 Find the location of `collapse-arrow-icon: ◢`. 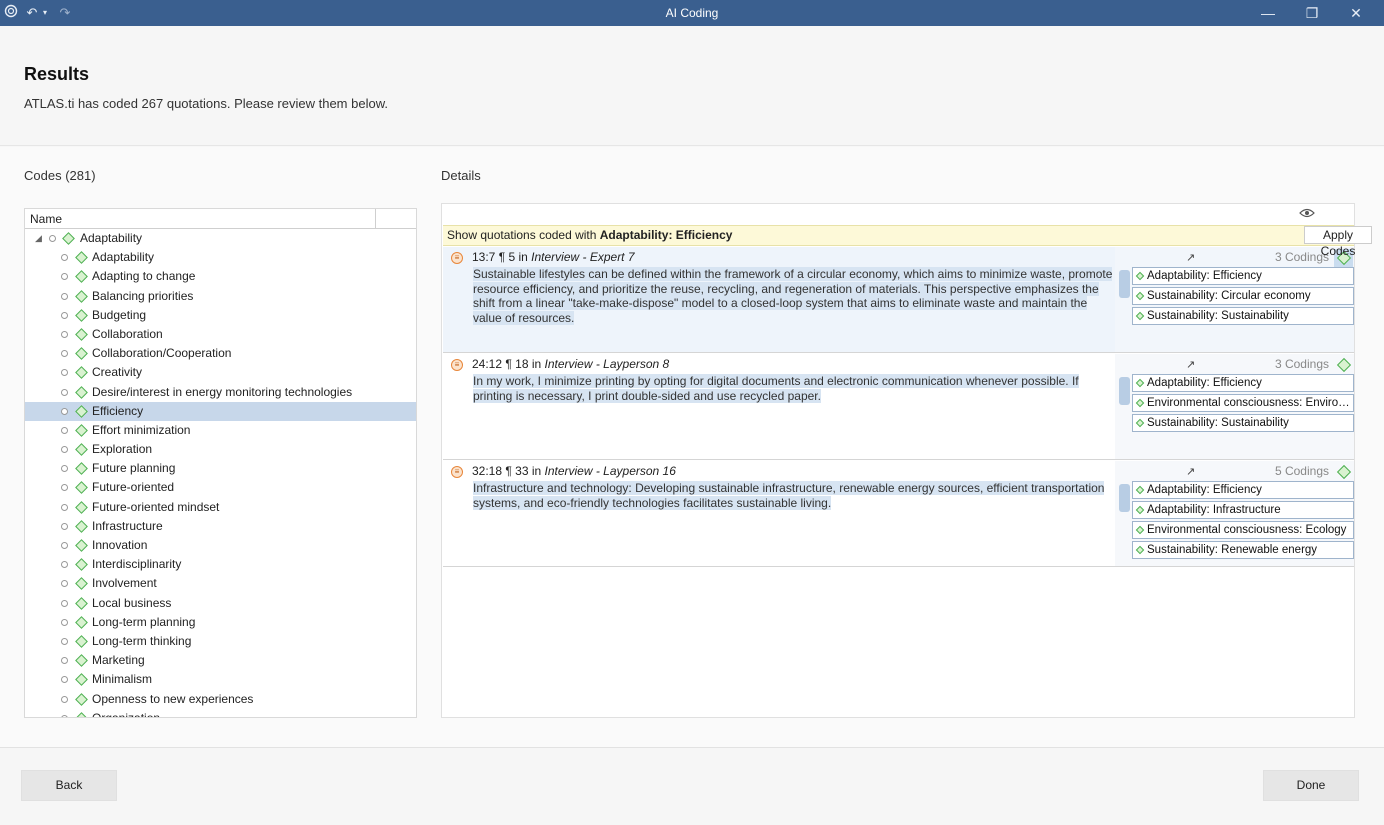

collapse-arrow-icon: ◢ is located at coordinates (38, 238).